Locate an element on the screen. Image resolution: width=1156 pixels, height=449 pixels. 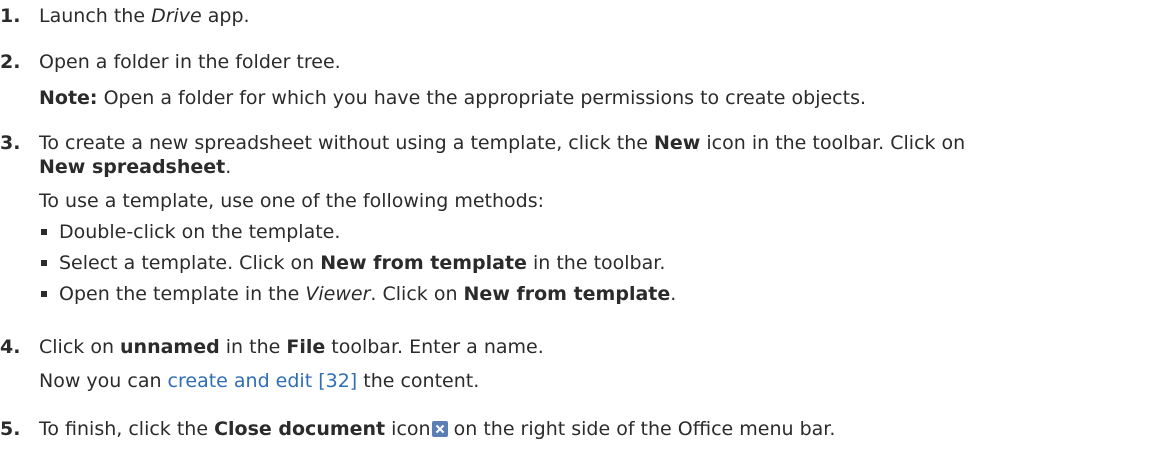
ui-term: File is located at coordinates (306, 347).